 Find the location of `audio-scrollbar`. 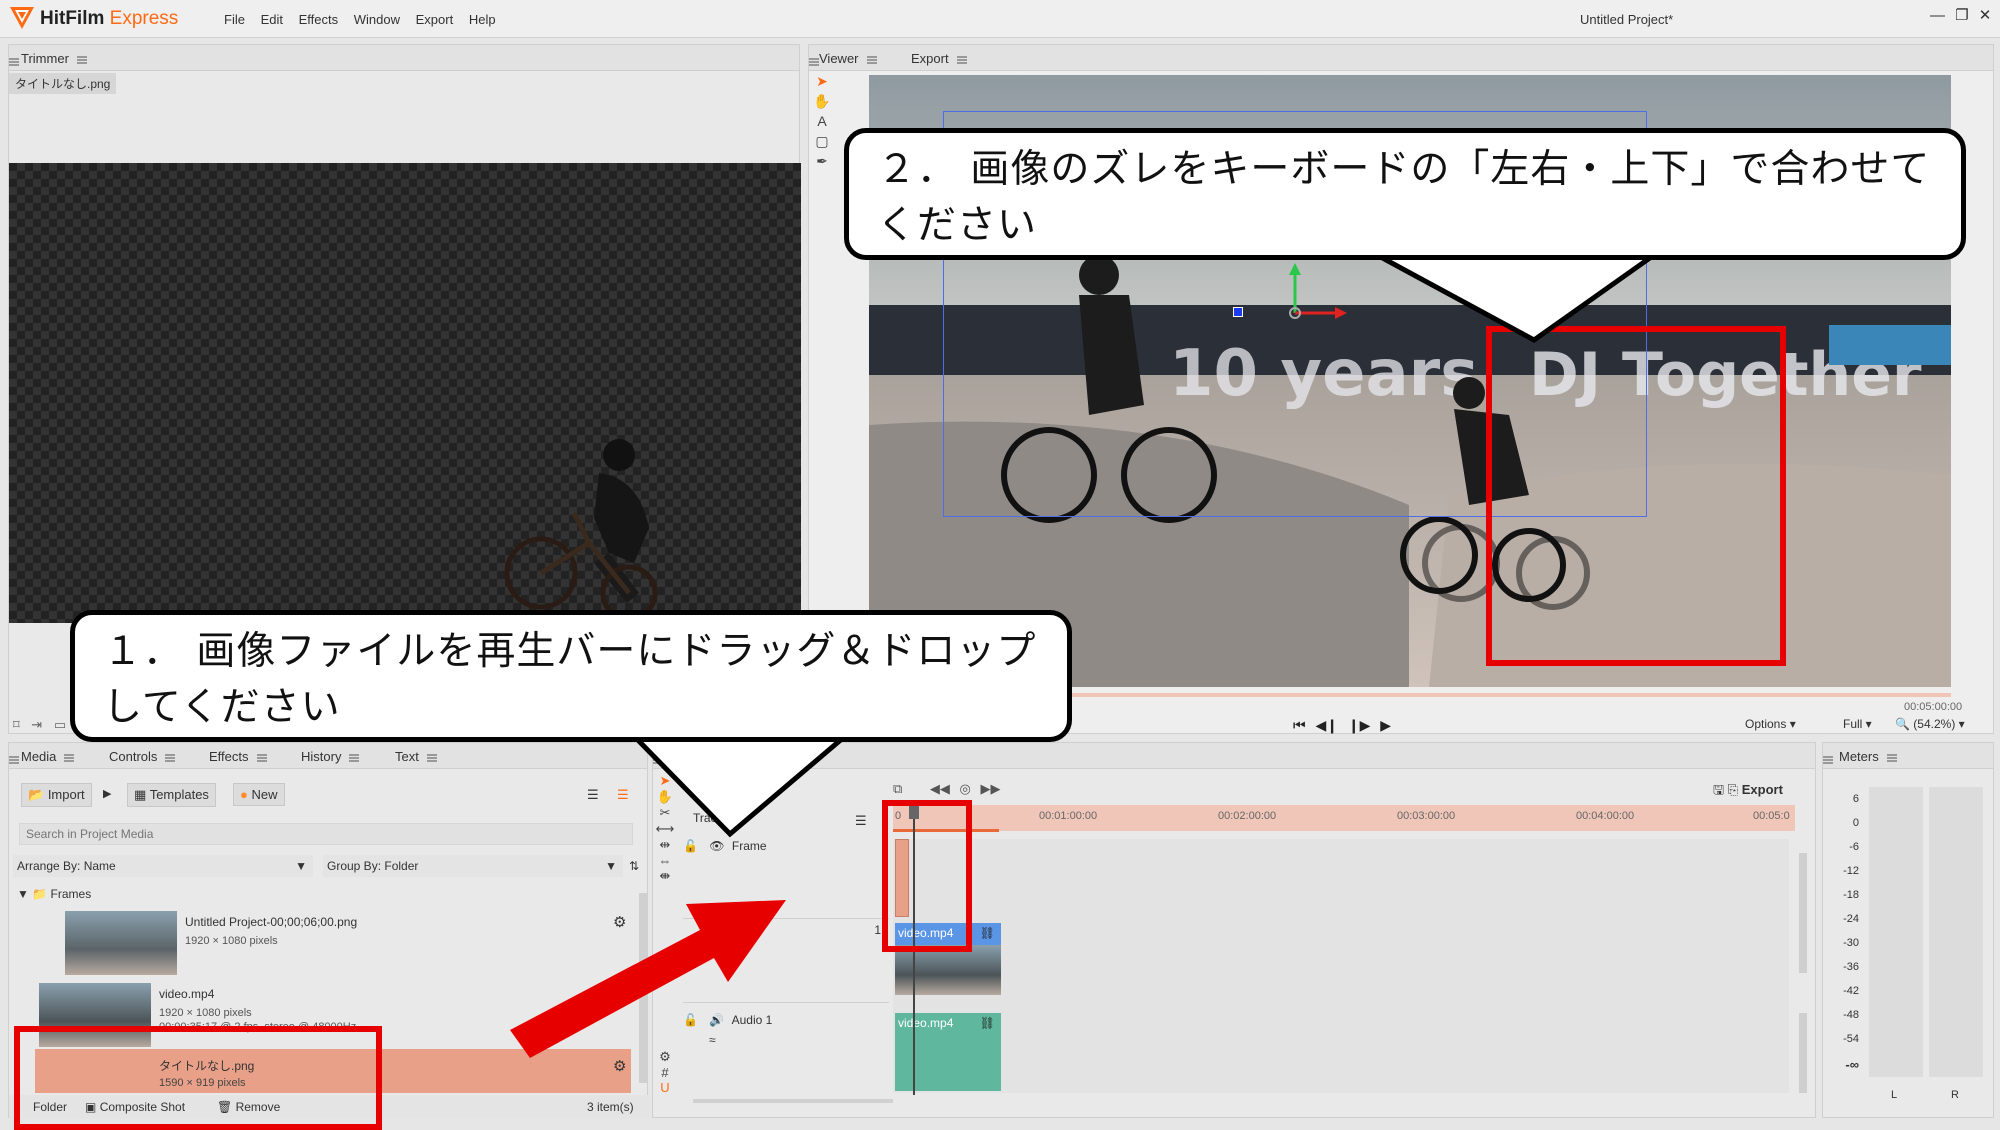

audio-scrollbar is located at coordinates (1803, 1053).